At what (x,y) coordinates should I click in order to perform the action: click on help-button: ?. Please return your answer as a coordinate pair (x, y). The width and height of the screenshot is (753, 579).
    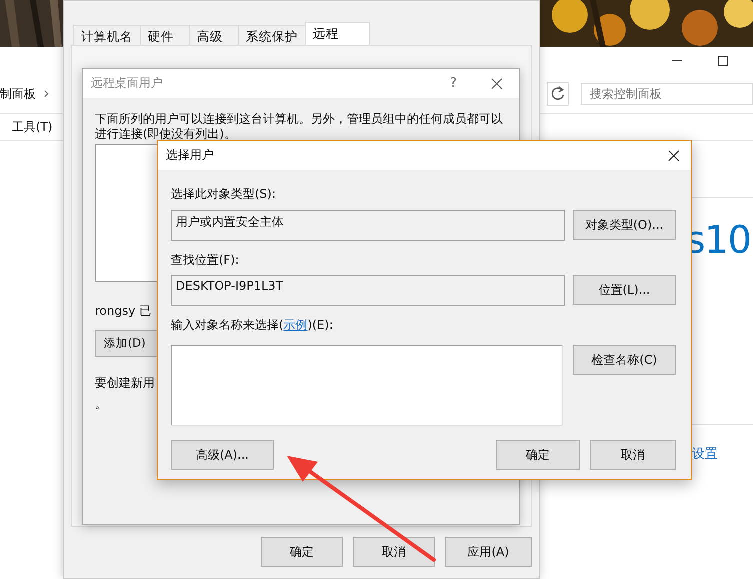
    Looking at the image, I should click on (453, 83).